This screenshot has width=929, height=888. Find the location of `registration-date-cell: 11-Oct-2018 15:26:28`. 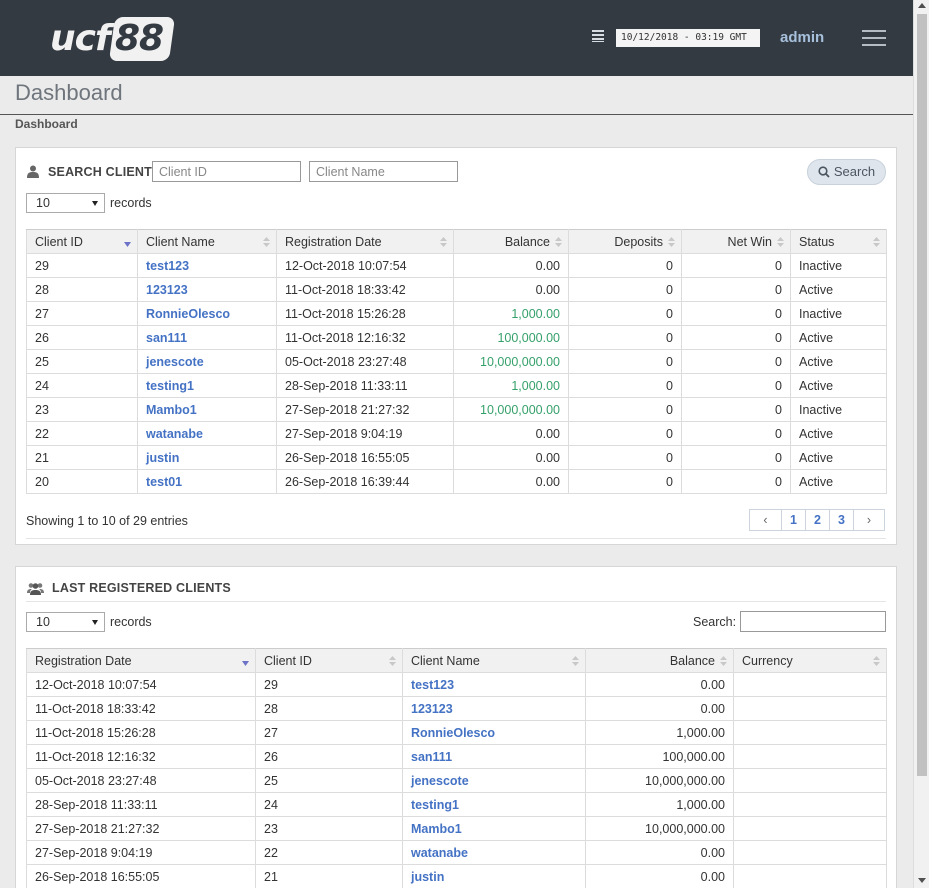

registration-date-cell: 11-Oct-2018 15:26:28 is located at coordinates (141, 732).